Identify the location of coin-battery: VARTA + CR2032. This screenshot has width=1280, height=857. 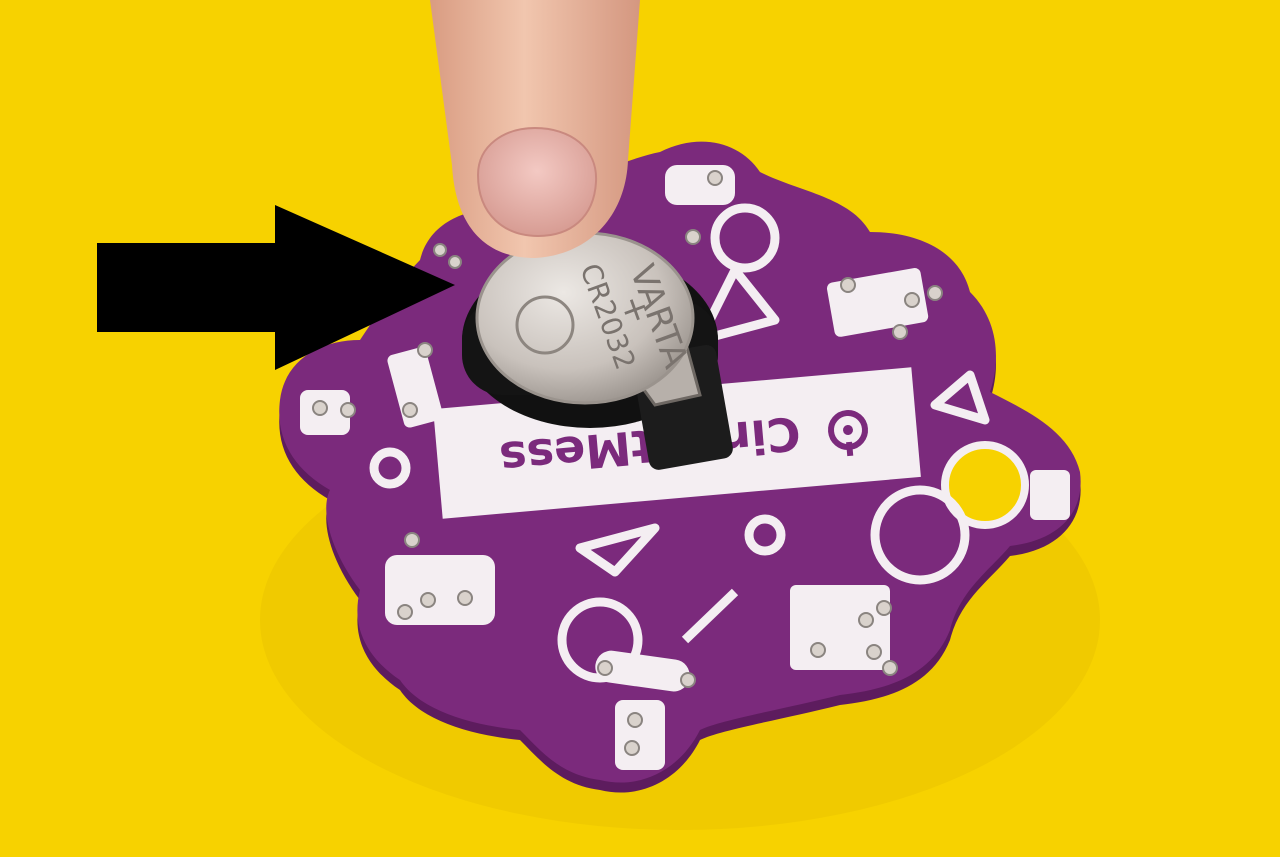
(585, 318).